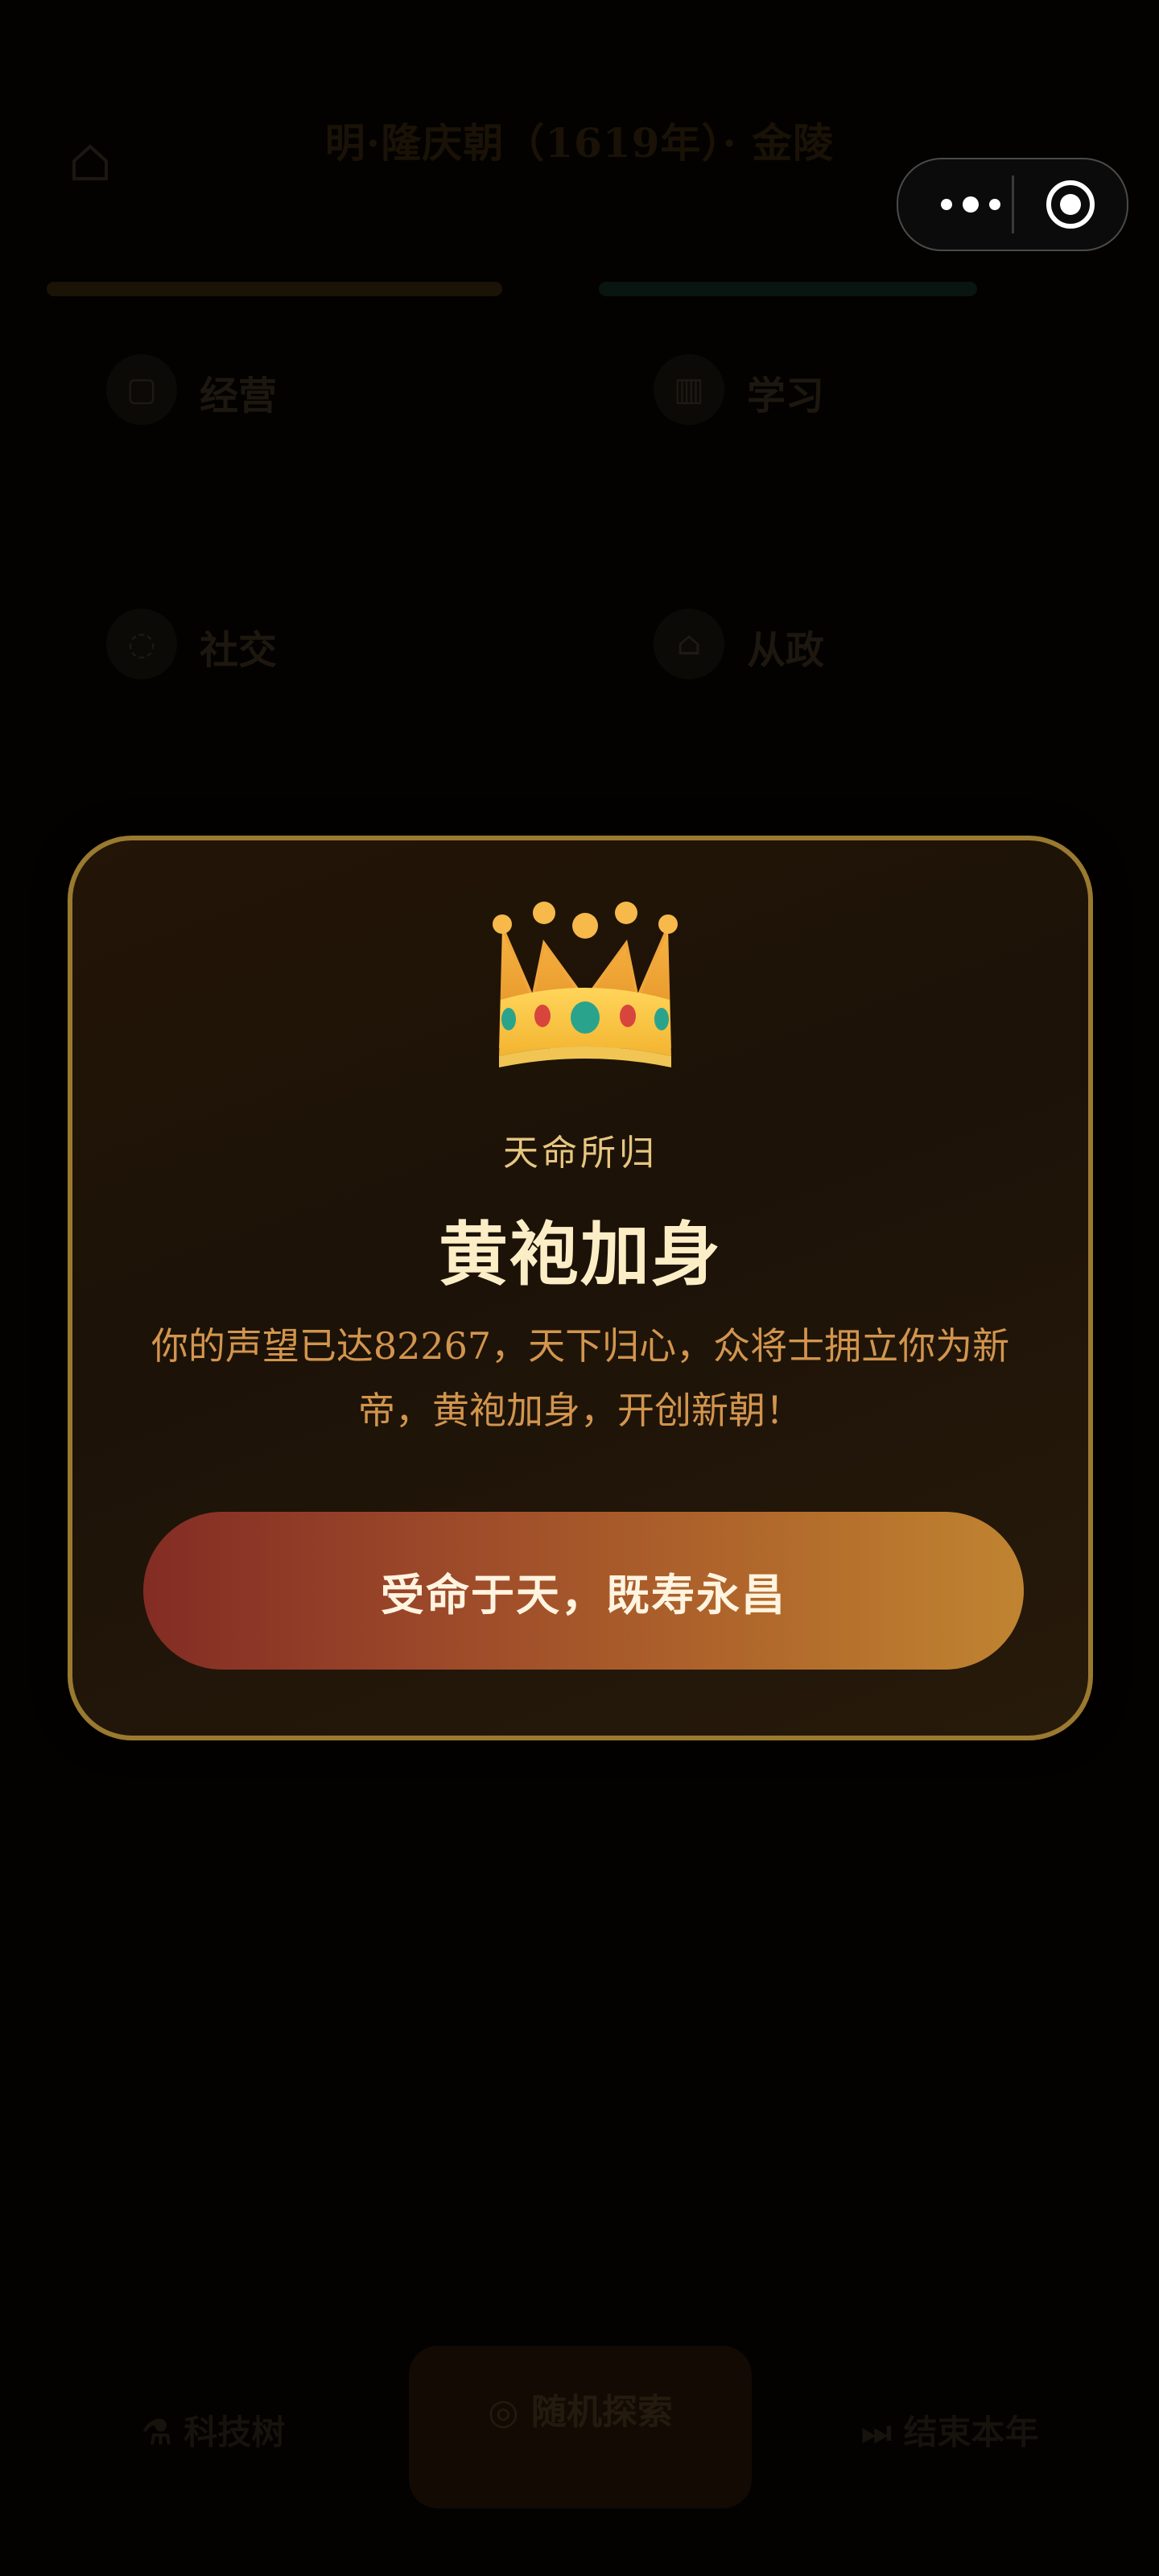 The image size is (1159, 2576). I want to click on capsule-divider, so click(1013, 204).